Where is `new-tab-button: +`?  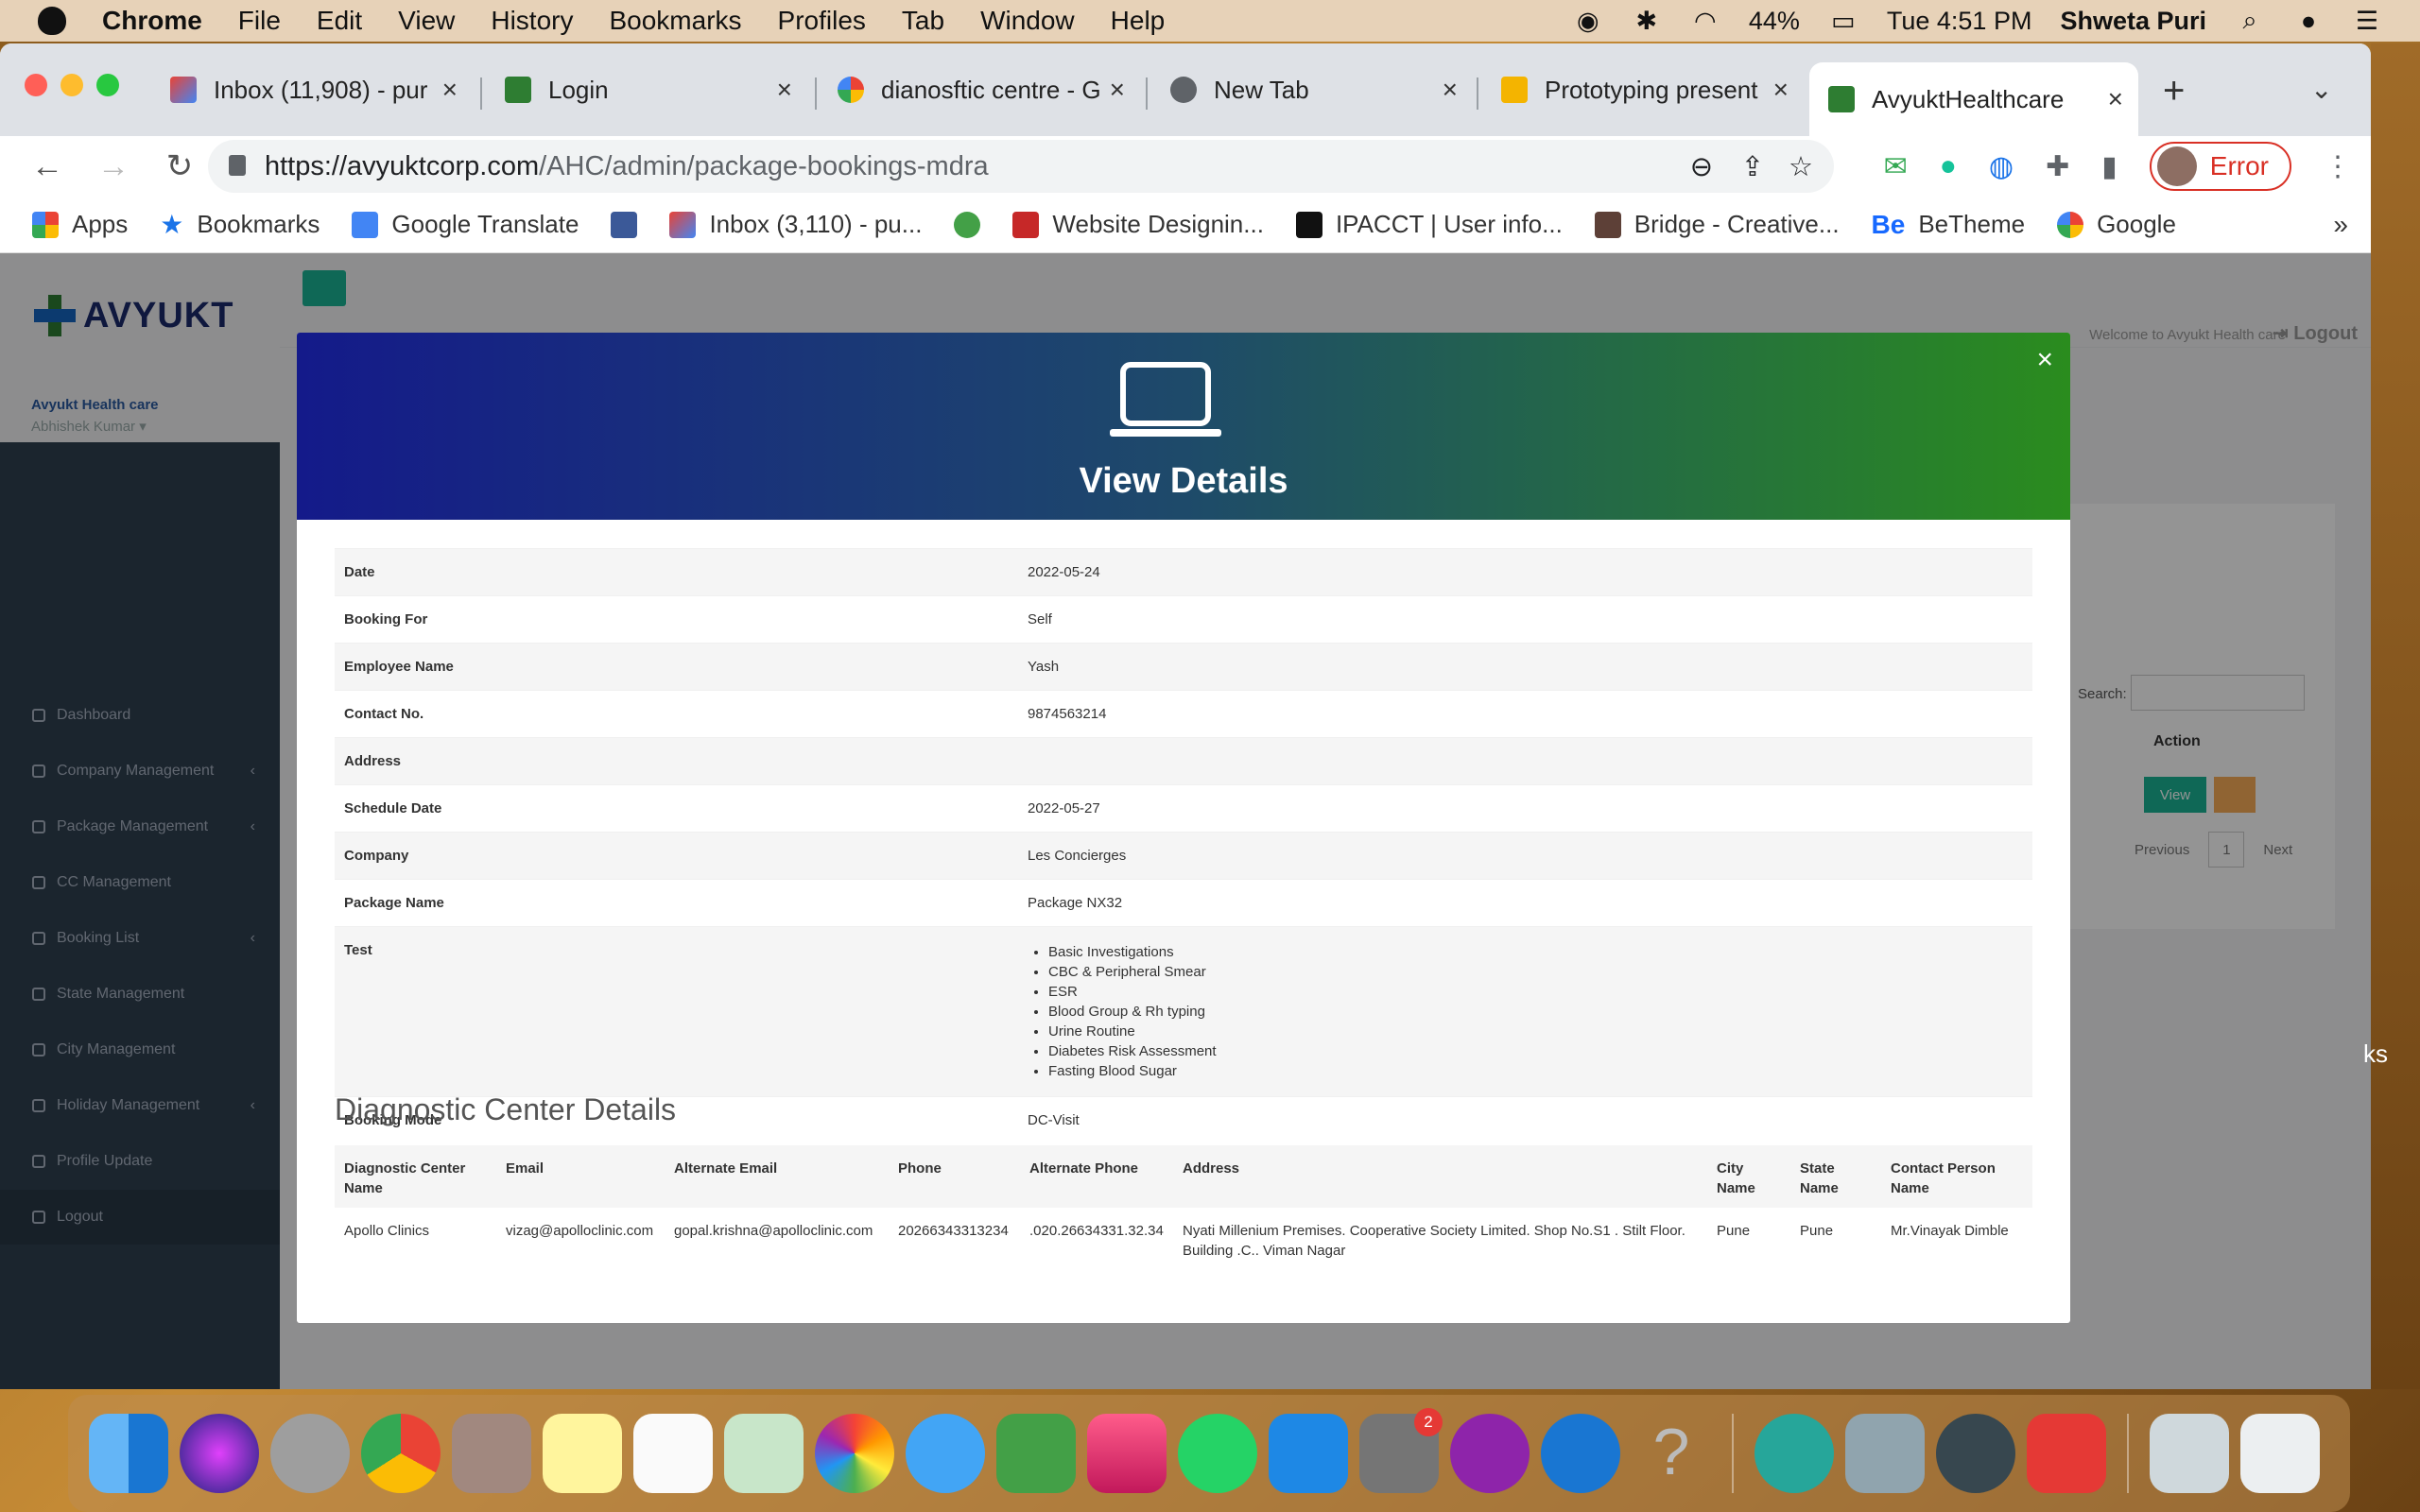
new-tab-button: + is located at coordinates (2174, 91).